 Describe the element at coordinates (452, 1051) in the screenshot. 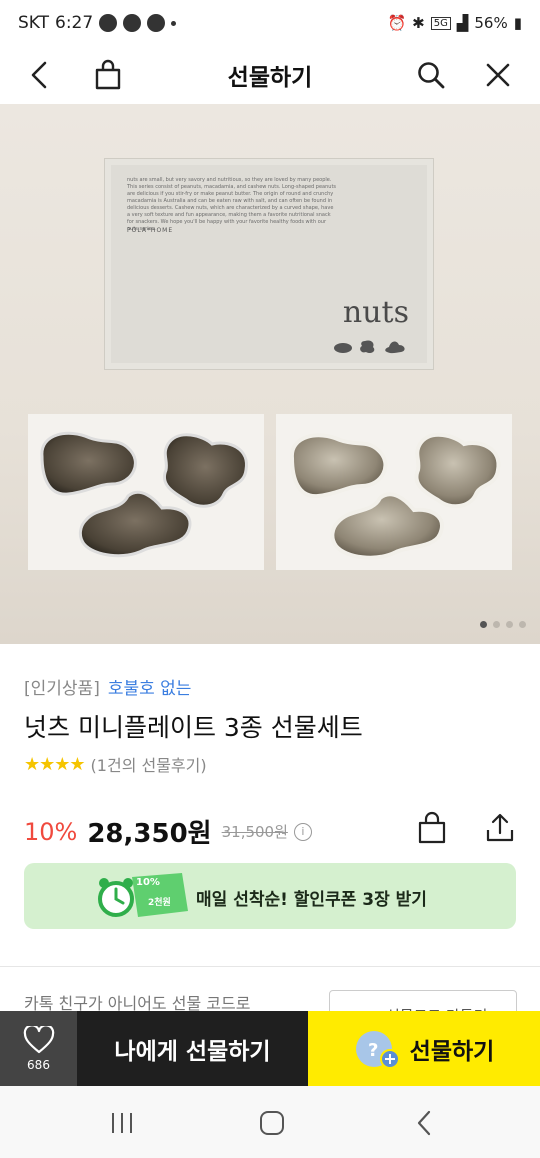

I see `send-gift-label: 선물하기` at that location.